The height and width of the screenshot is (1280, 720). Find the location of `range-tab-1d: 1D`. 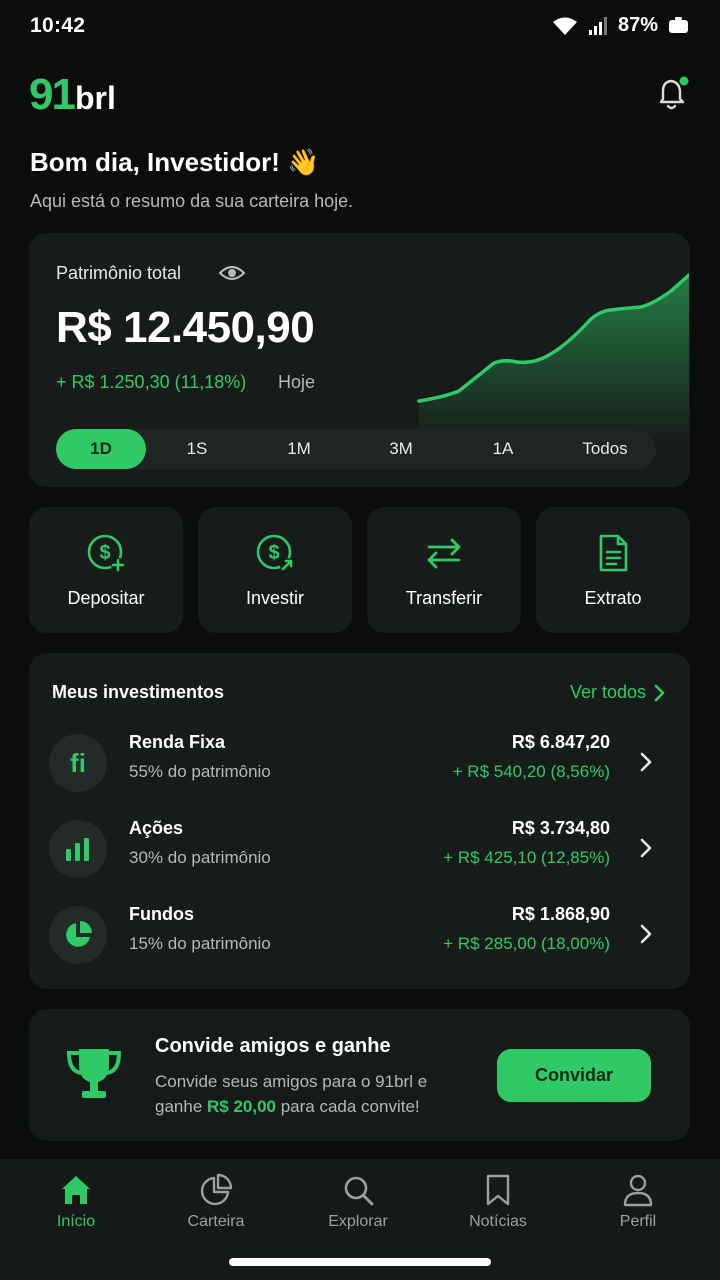

range-tab-1d: 1D is located at coordinates (101, 449).